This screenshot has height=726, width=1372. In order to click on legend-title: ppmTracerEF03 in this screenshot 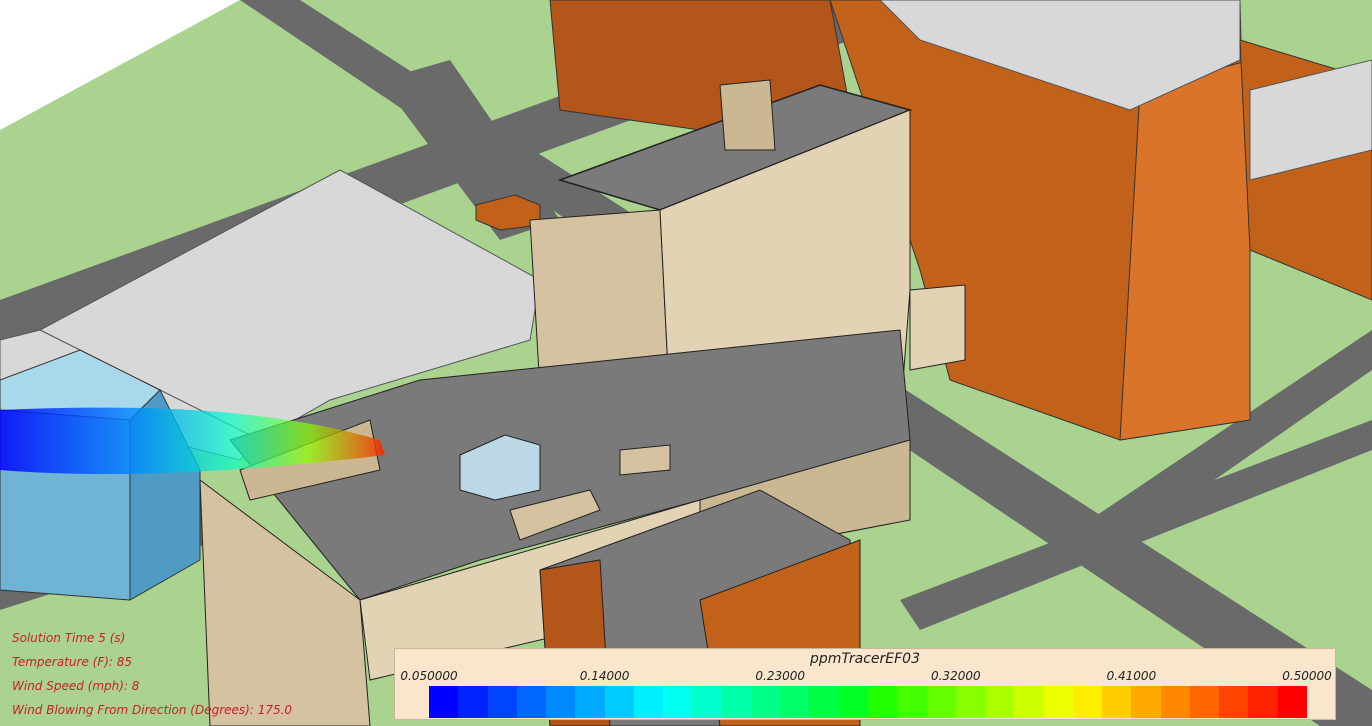, I will do `click(865, 659)`.